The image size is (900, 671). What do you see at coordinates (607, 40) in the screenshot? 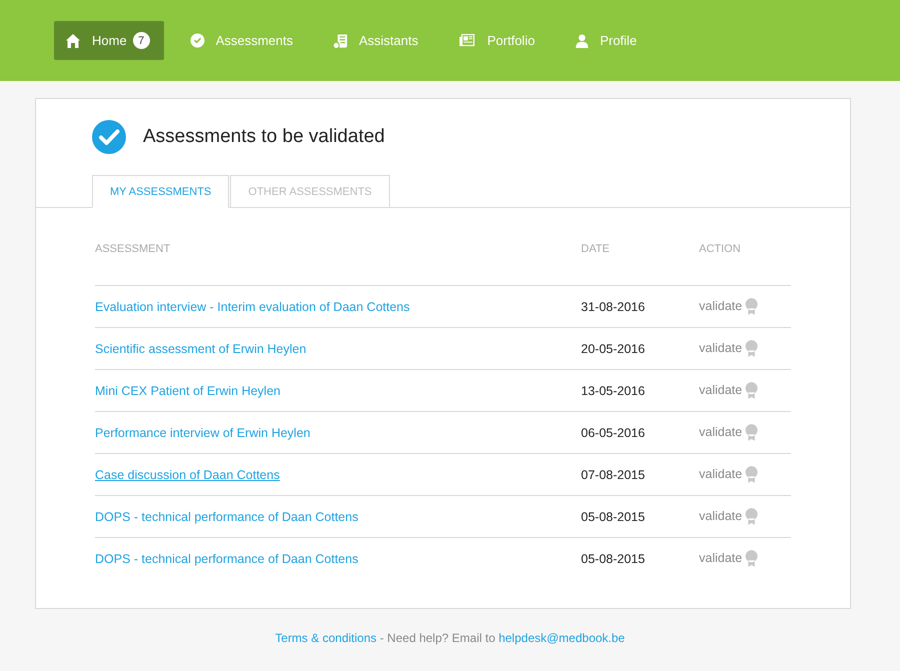
I see `nav-item: Profile` at bounding box center [607, 40].